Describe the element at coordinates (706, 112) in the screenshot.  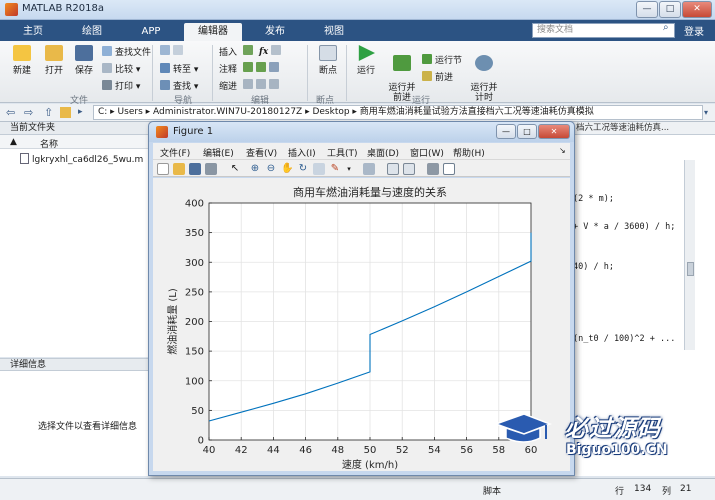
I see `path-dropdown-icon: ▾` at that location.